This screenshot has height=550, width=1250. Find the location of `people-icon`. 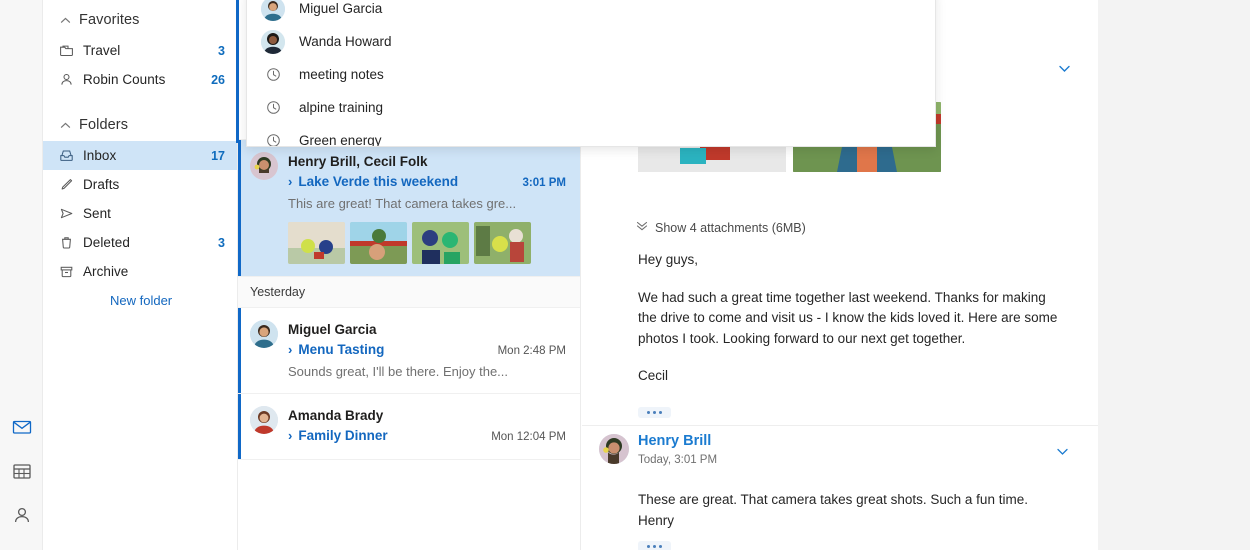

people-icon is located at coordinates (22, 515).